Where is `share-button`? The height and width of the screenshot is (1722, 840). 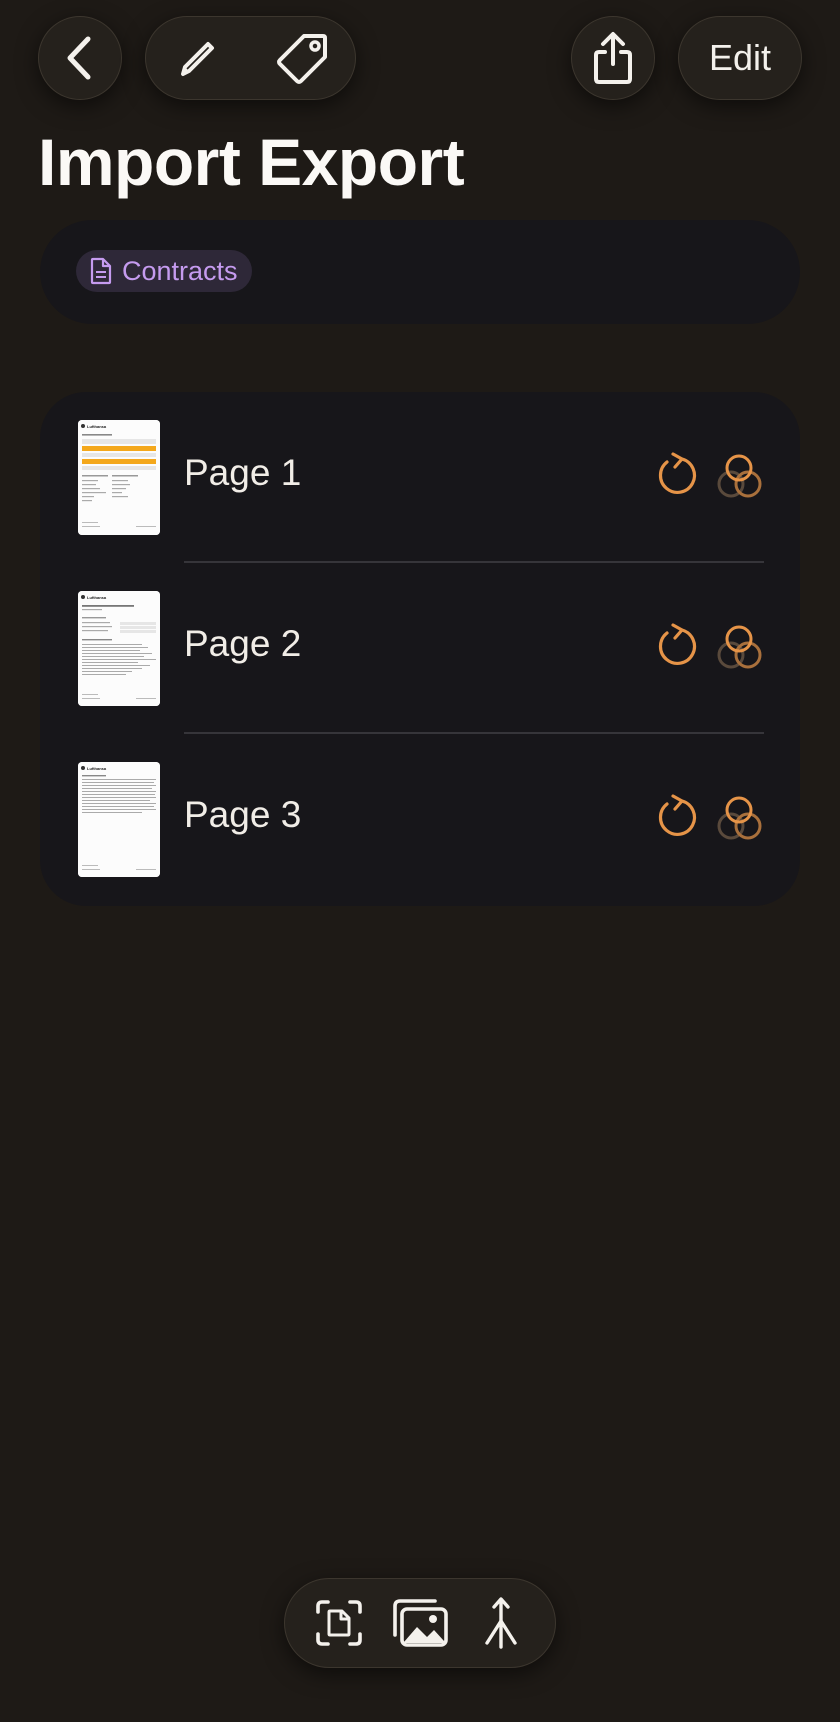 share-button is located at coordinates (613, 58).